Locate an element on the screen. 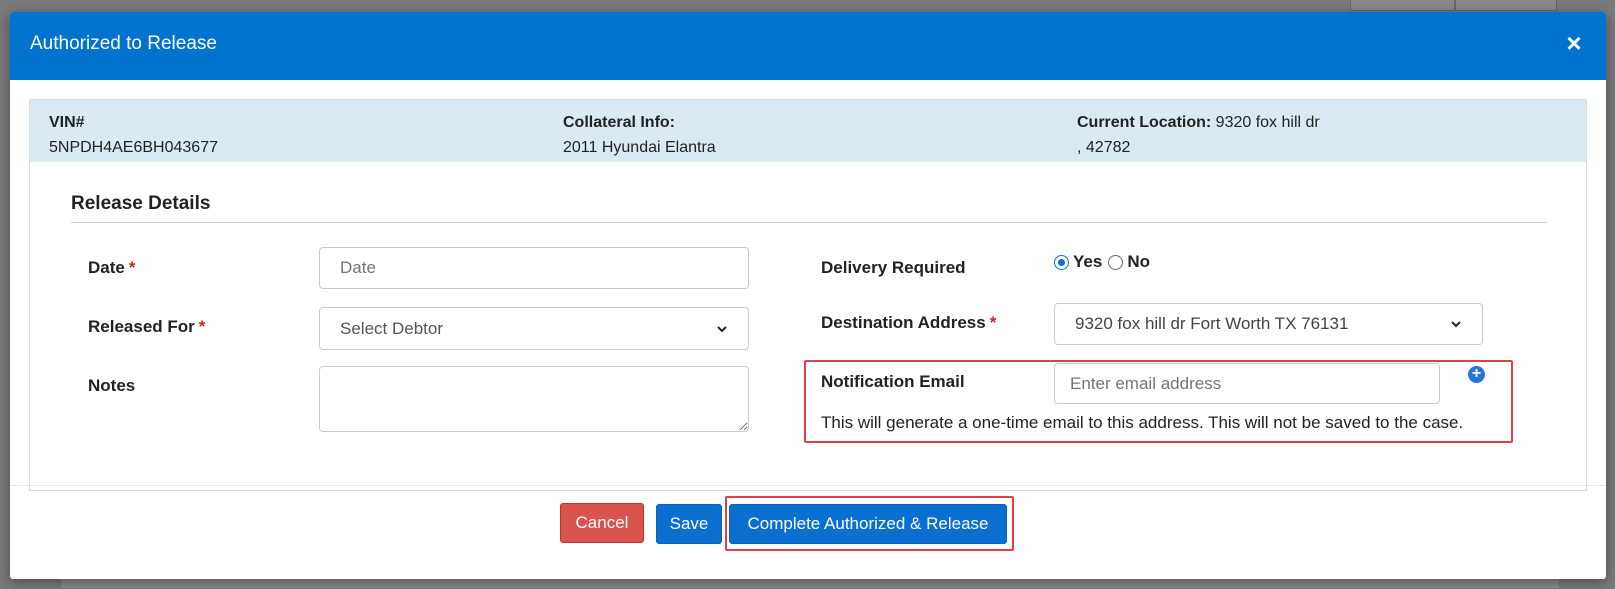  cancel-button: Cancel is located at coordinates (602, 523).